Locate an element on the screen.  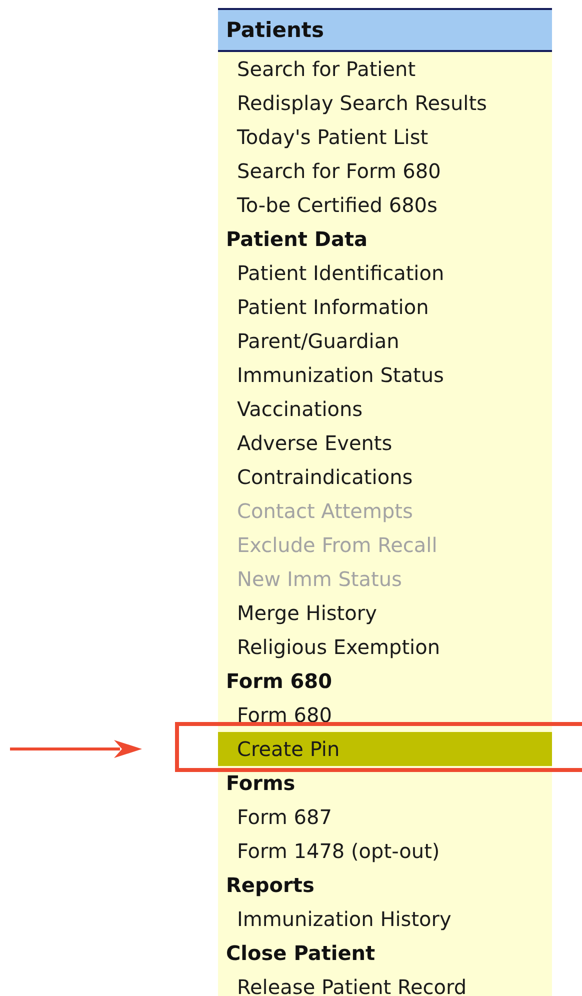
menu-item: Religious Exemption is located at coordinates (385, 647).